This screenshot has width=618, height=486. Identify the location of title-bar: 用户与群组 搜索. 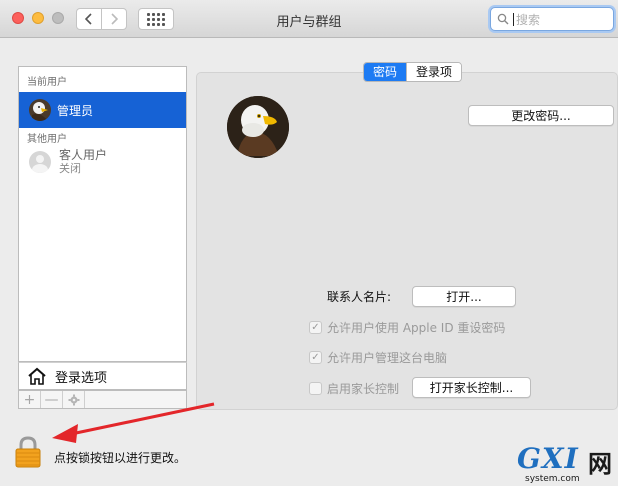
(309, 19).